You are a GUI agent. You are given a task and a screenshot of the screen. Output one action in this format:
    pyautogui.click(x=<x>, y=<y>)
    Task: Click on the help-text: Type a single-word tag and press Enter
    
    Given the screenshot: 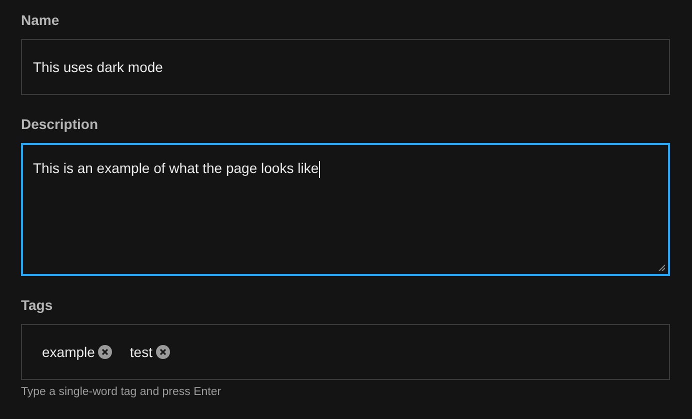 What is the action you would take?
    pyautogui.click(x=121, y=392)
    